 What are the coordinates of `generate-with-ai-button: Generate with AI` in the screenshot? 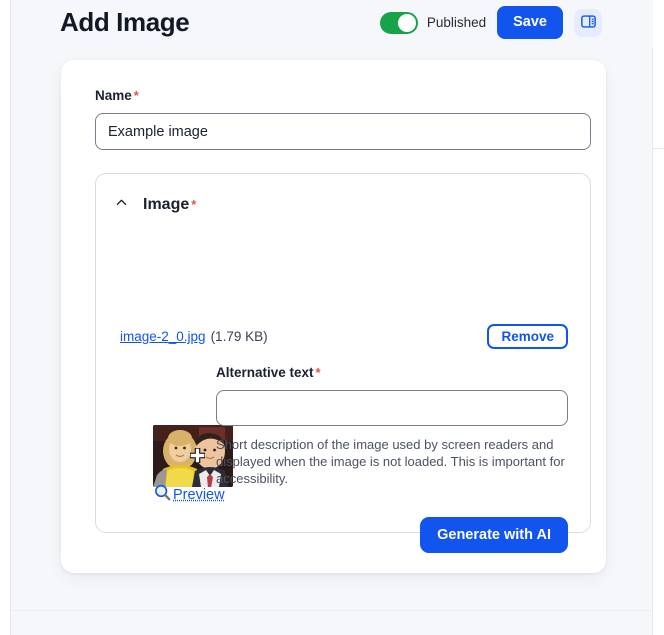 It's located at (494, 535).